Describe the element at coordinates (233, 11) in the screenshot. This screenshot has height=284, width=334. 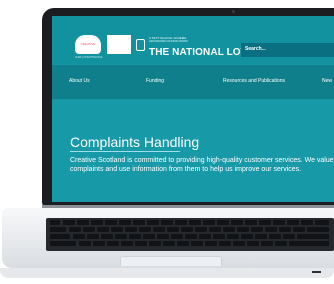
I see `camera-icon` at that location.